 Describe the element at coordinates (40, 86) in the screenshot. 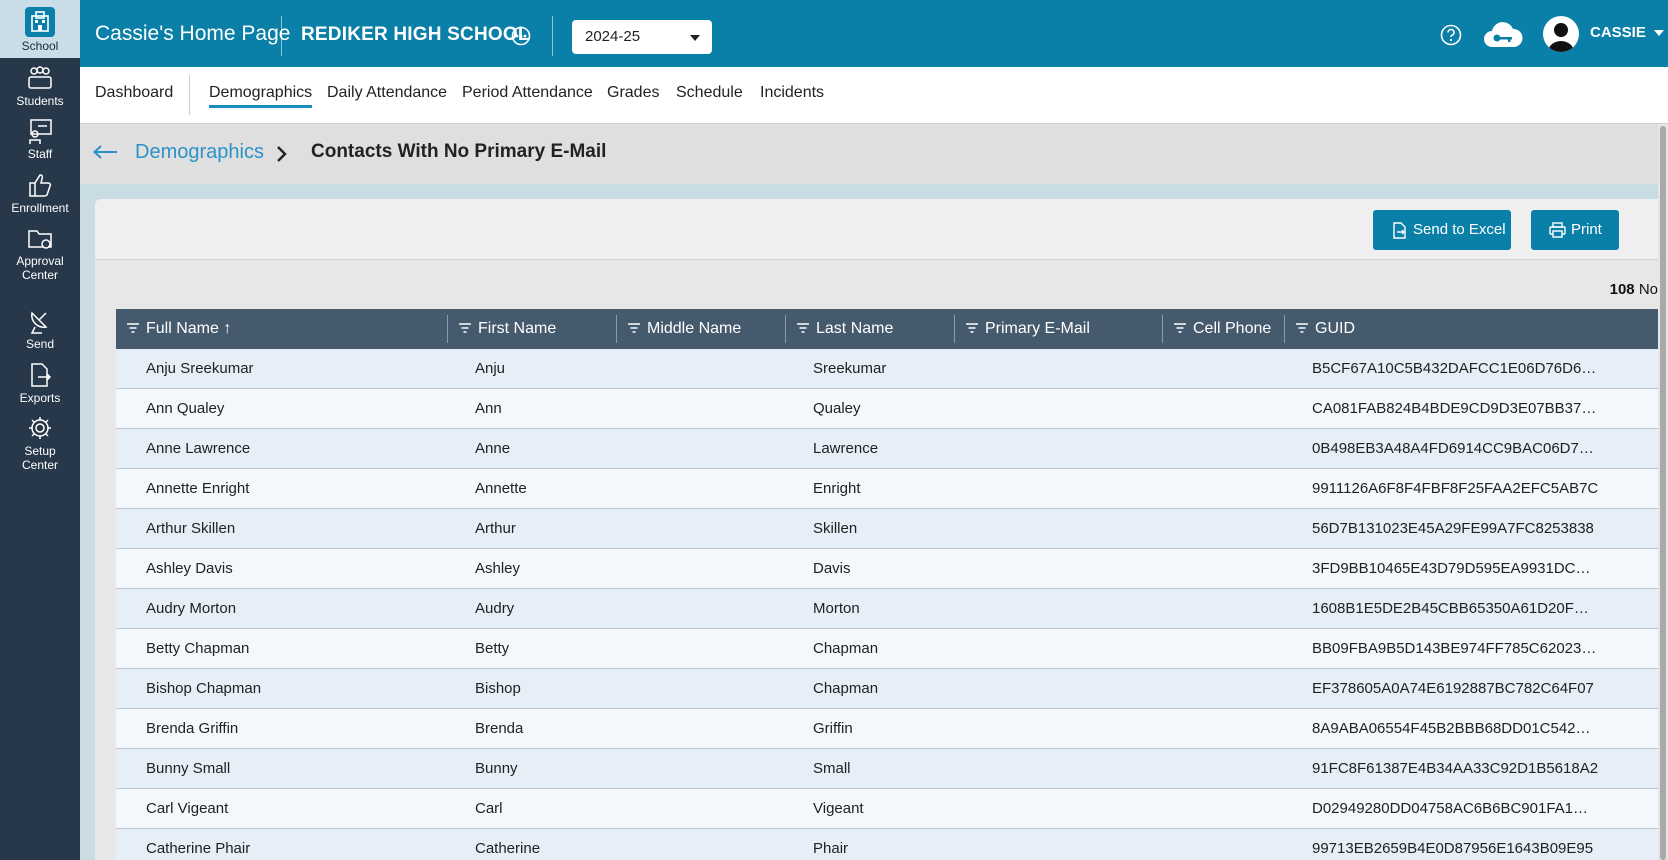

I see `sidebar-item-students: Students` at that location.